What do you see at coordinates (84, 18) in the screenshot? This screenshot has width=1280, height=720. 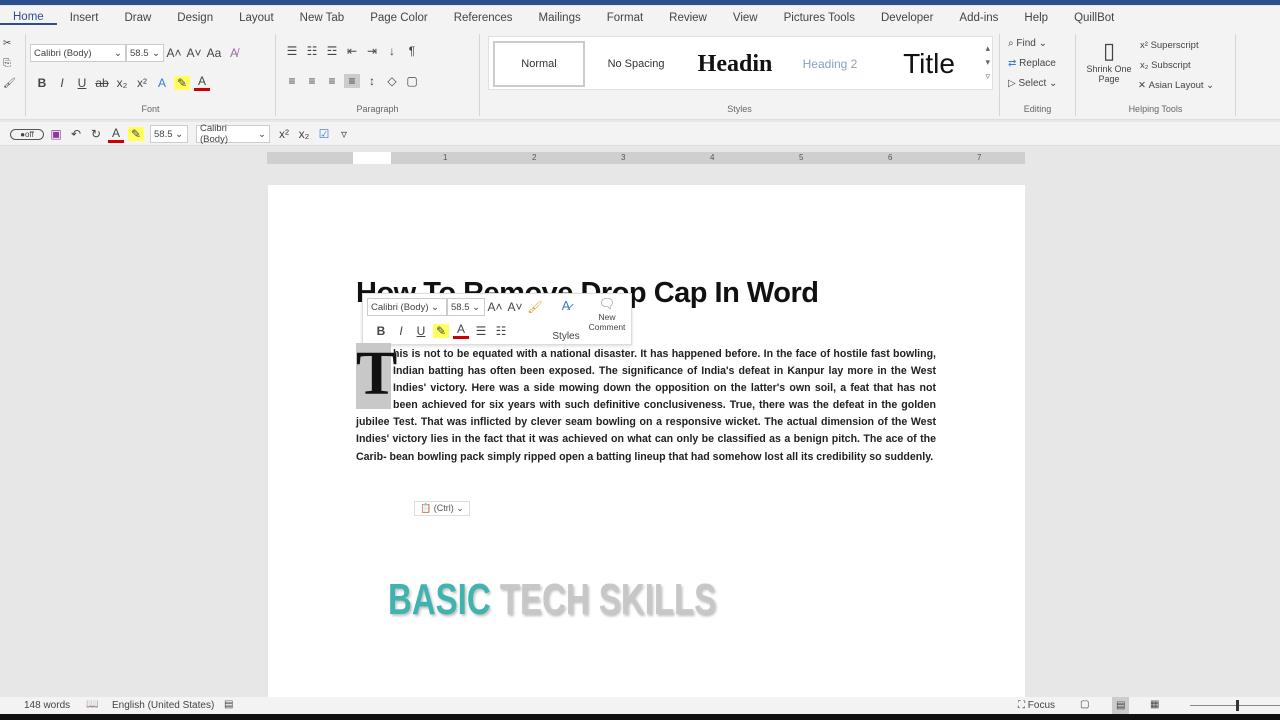 I see `tab-insert: Insert` at bounding box center [84, 18].